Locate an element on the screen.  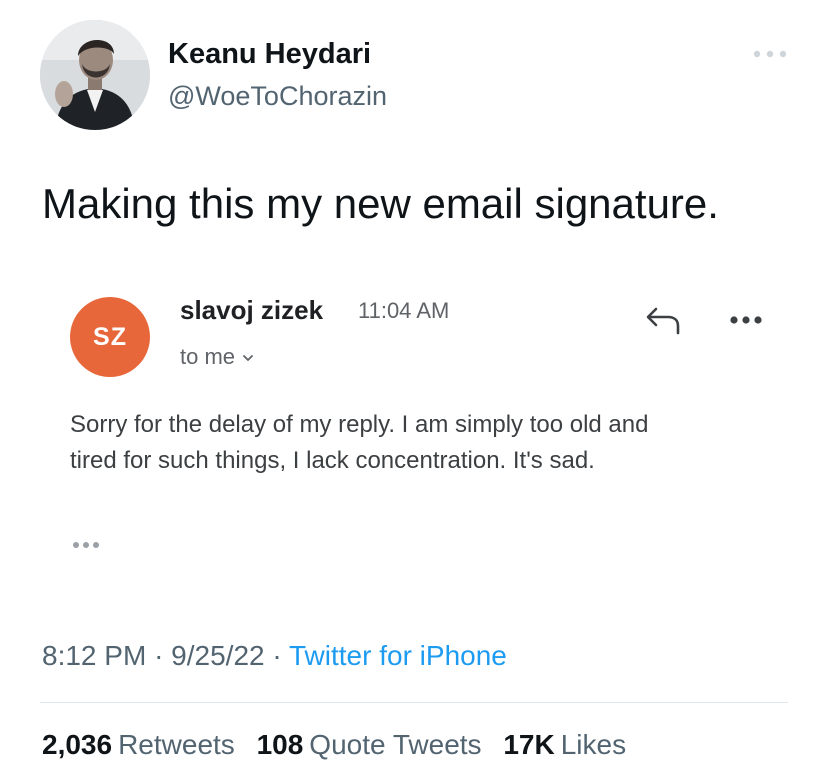
tweet-time: 8:12 PM is located at coordinates (94, 655).